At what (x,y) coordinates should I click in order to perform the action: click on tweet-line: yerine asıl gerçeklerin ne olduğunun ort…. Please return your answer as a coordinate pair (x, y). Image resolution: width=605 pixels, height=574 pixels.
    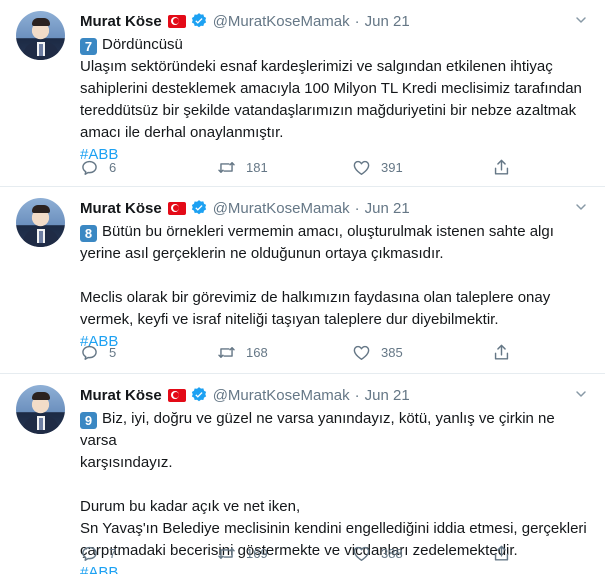
    Looking at the image, I should click on (262, 253).